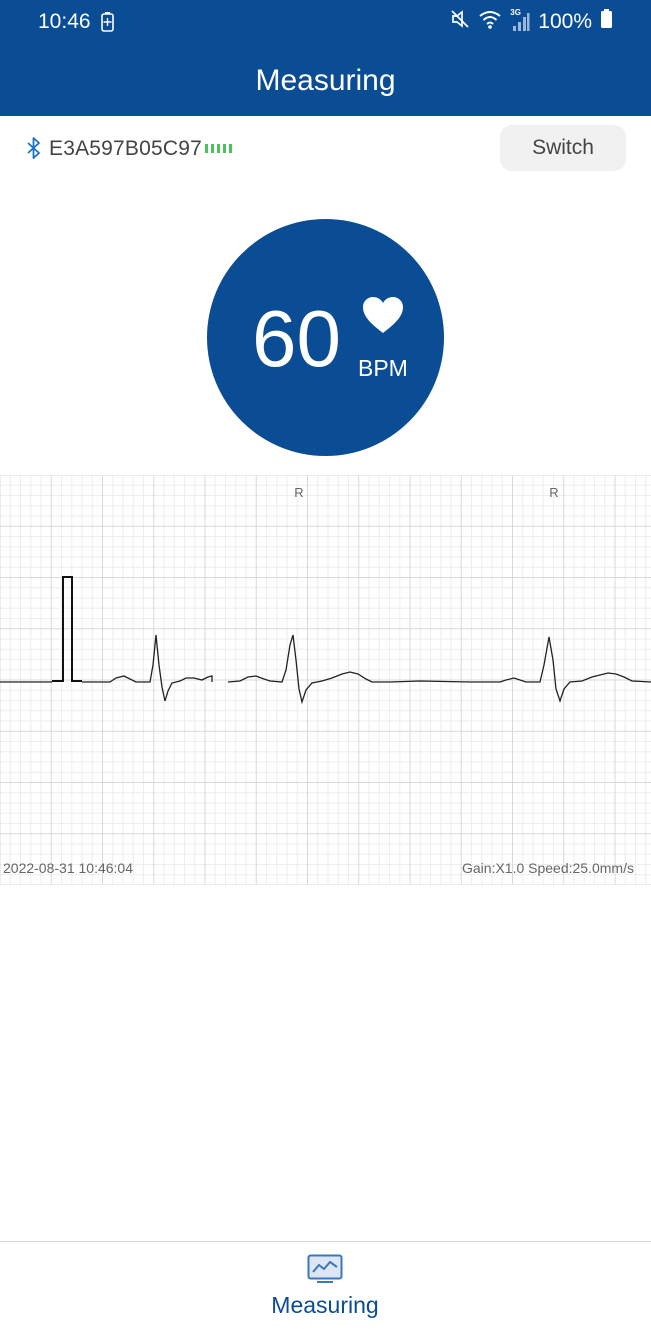  What do you see at coordinates (460, 22) in the screenshot?
I see `mute-icon` at bounding box center [460, 22].